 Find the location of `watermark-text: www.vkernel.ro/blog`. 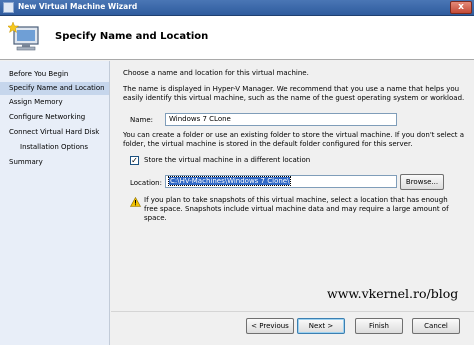

watermark-text: www.vkernel.ro/blog is located at coordinates (393, 293).